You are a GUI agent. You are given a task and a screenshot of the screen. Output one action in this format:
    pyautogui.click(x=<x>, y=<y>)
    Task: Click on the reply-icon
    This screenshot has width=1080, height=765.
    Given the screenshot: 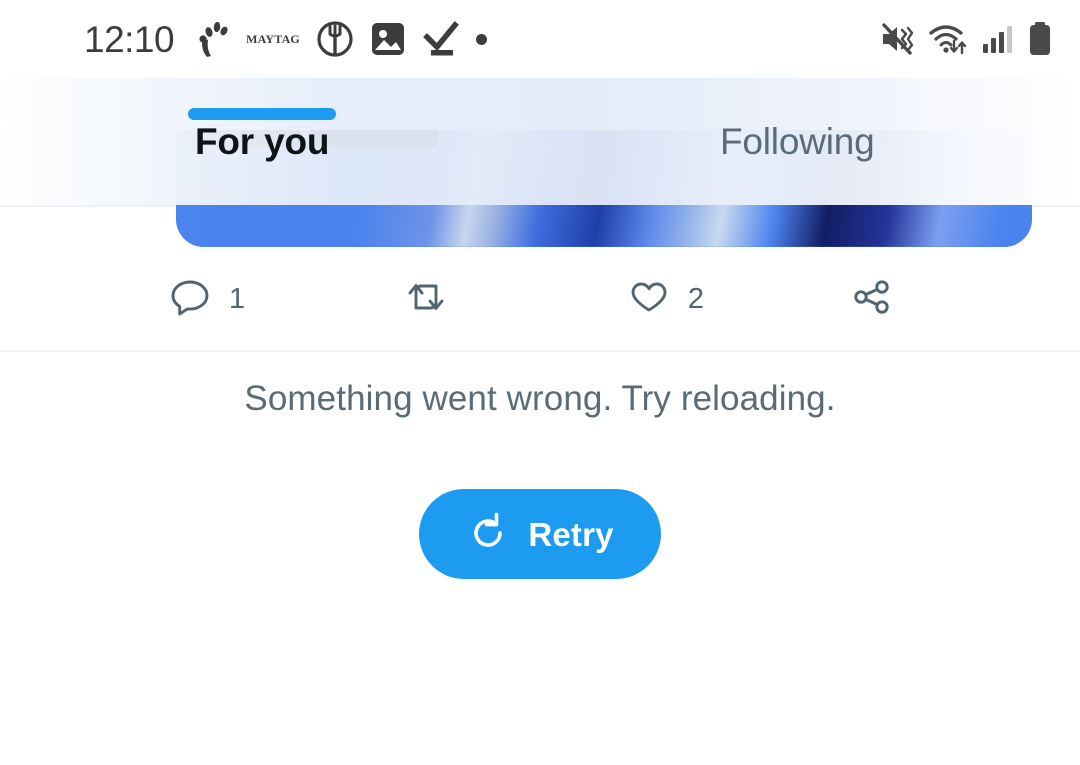 What is the action you would take?
    pyautogui.click(x=190, y=299)
    